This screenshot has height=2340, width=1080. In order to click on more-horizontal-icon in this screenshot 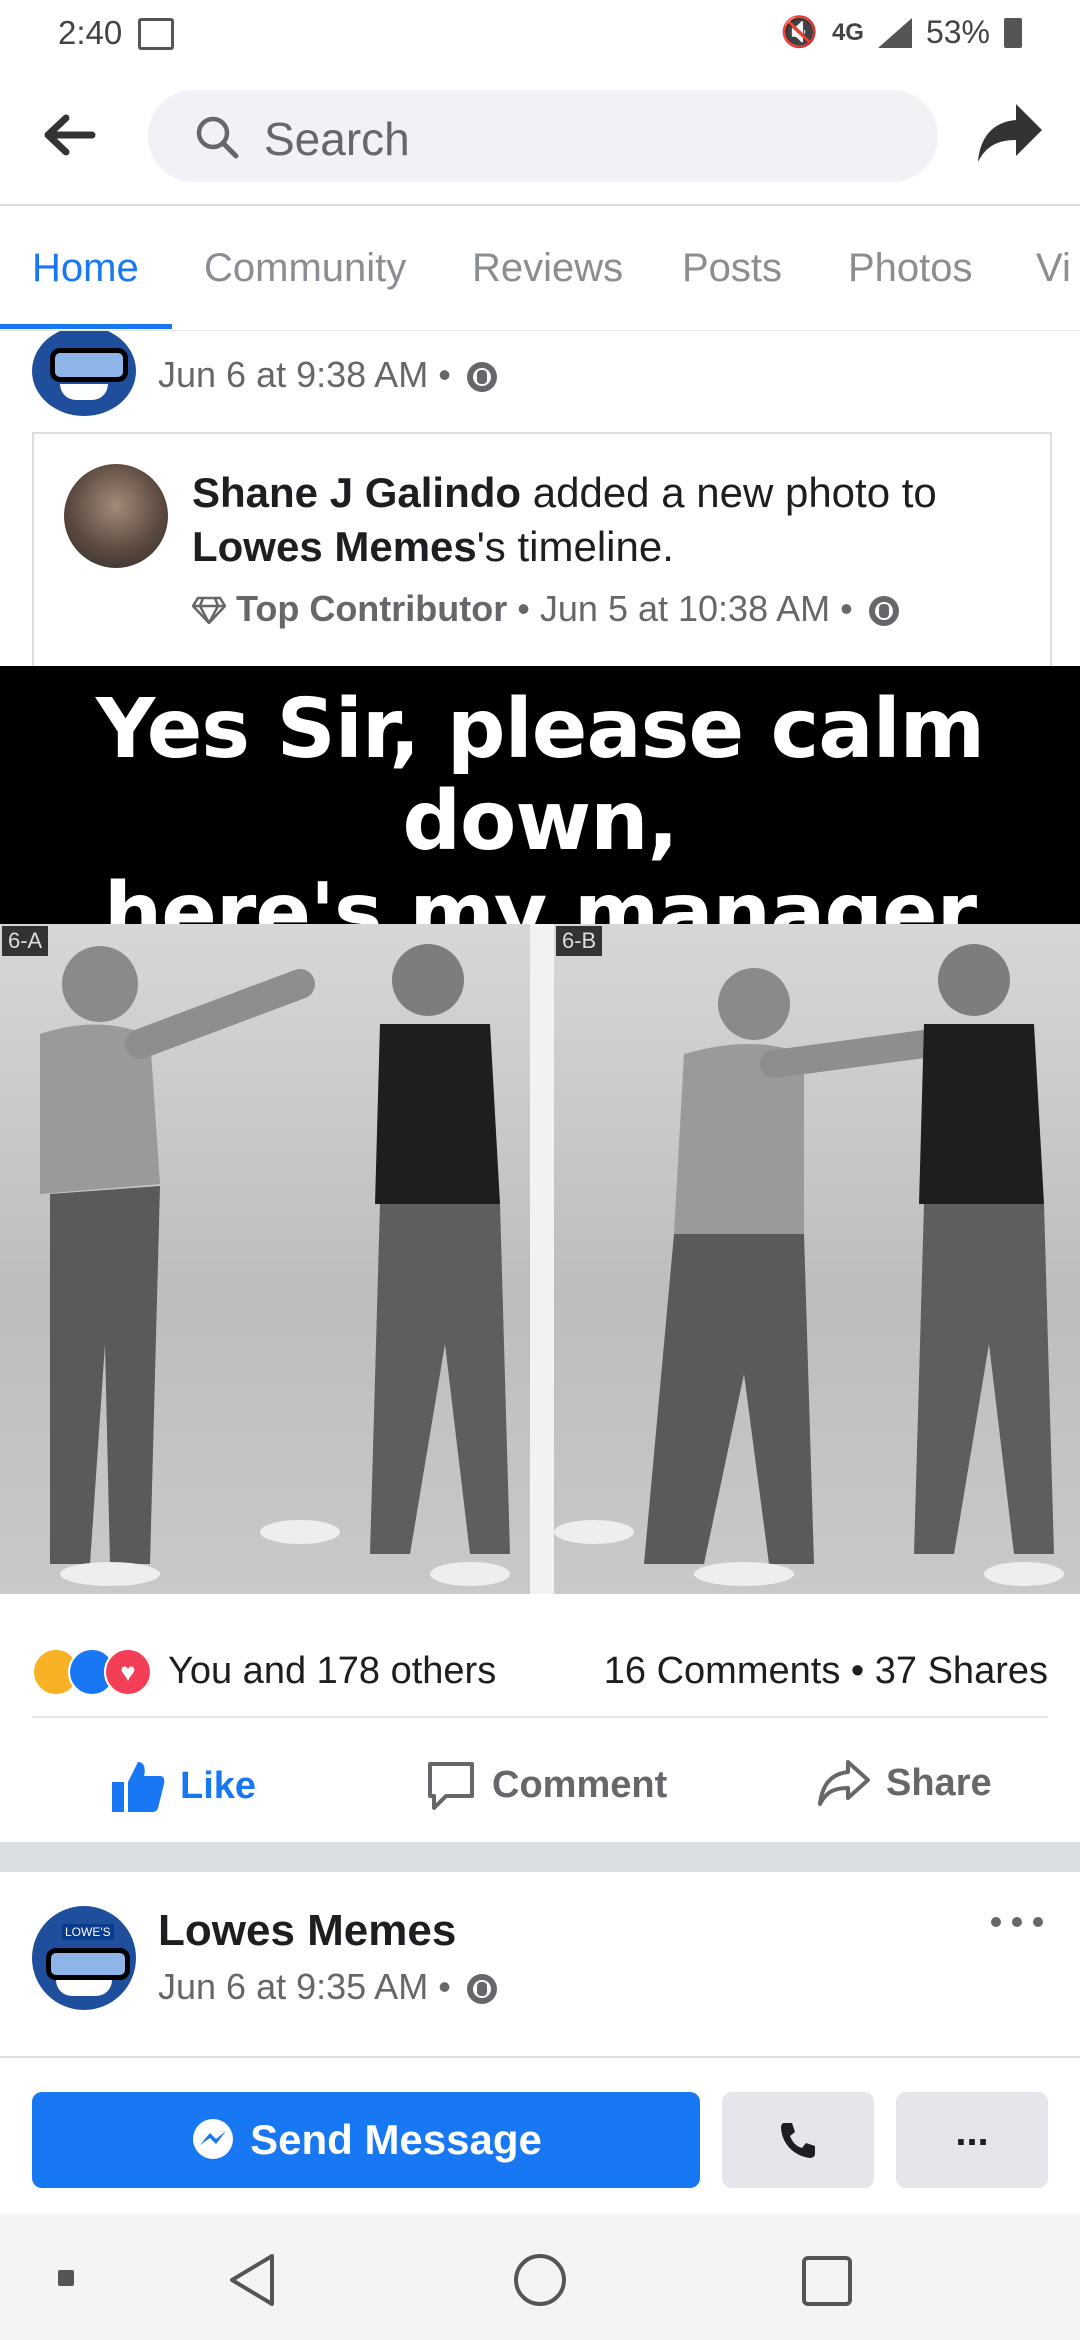, I will do `click(1017, 1922)`.